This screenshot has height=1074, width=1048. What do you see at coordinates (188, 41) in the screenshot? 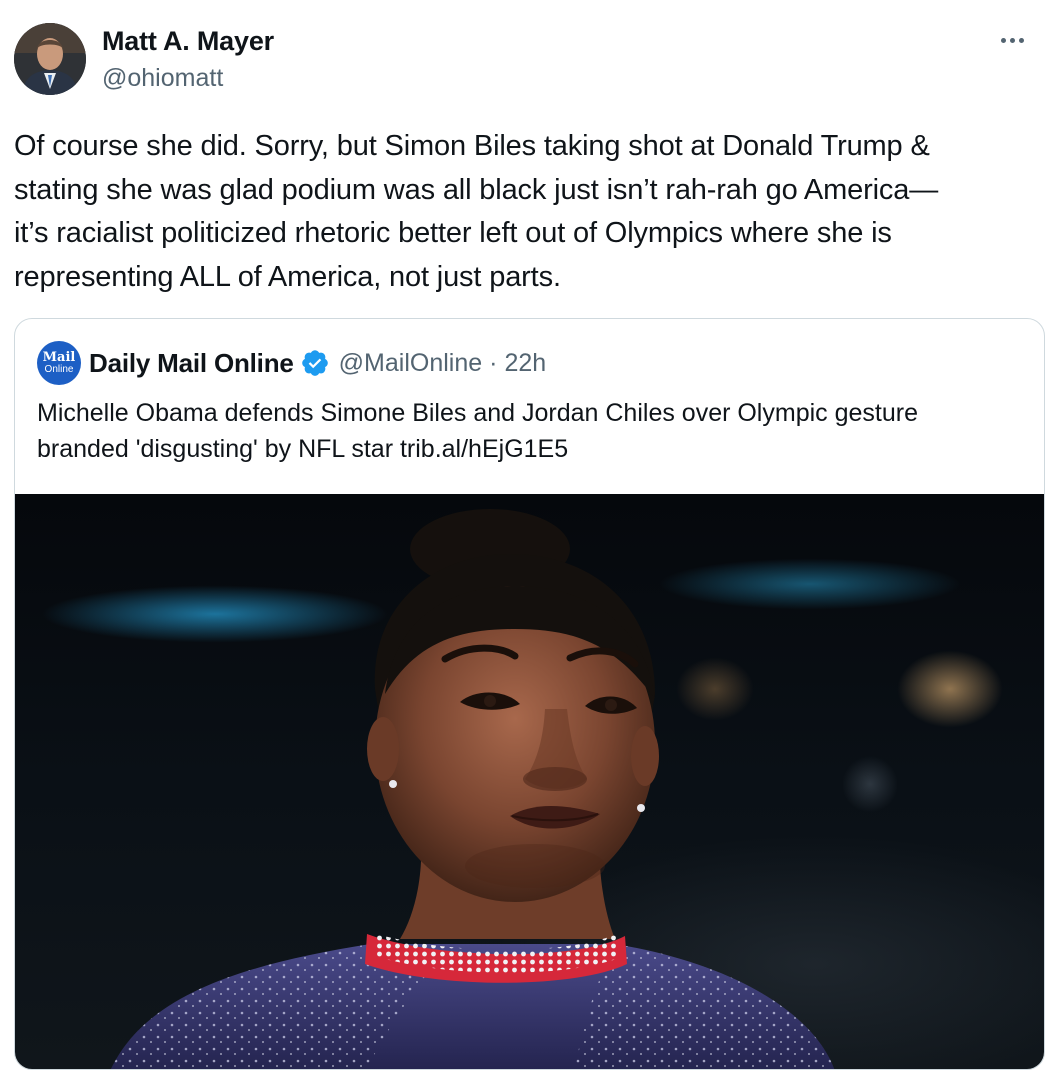
I see `author-display-name: Matt A. Mayer` at bounding box center [188, 41].